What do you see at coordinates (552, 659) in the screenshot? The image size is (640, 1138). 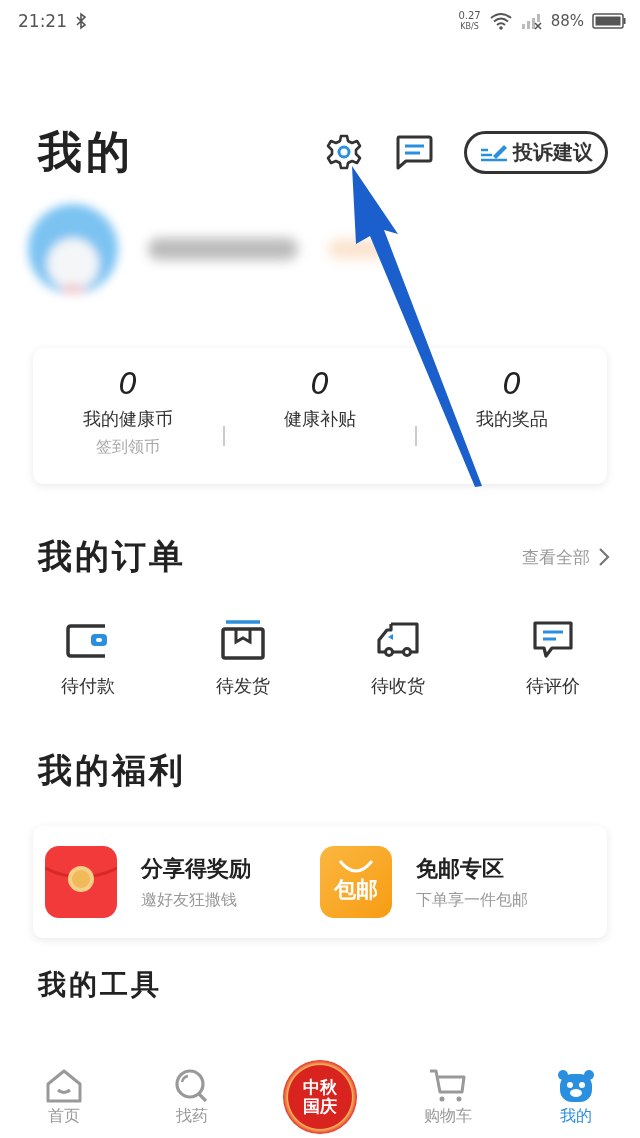 I see `order-status-item: 待评价` at bounding box center [552, 659].